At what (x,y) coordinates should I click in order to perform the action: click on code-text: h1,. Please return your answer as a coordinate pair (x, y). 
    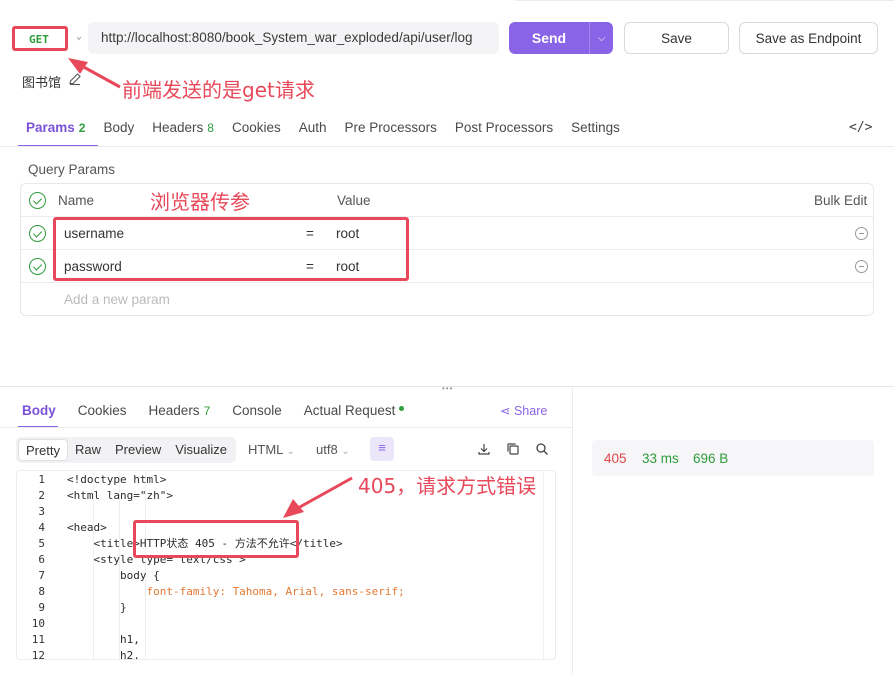
    Looking at the image, I should click on (103, 639).